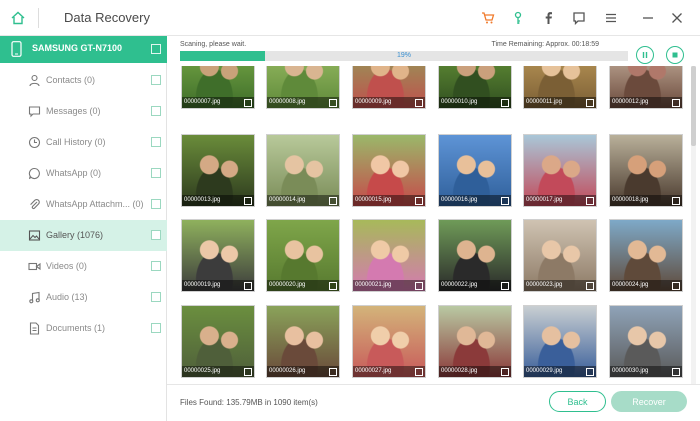  I want to click on photo-thumbnail: 00000020.jpg, so click(303, 255).